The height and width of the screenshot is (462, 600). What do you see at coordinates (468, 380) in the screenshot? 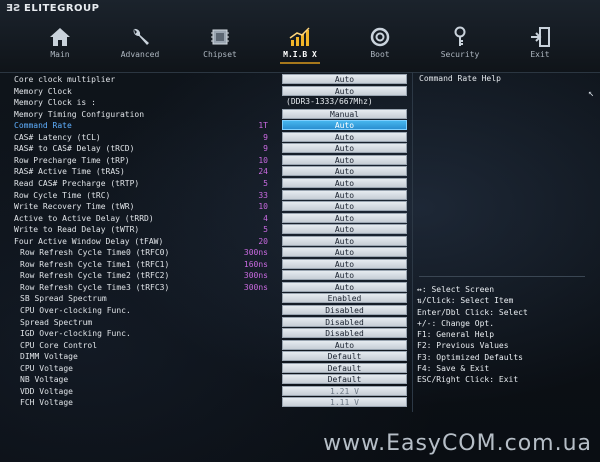
I see `key-hint: ESC/Right Click: Exit` at bounding box center [468, 380].